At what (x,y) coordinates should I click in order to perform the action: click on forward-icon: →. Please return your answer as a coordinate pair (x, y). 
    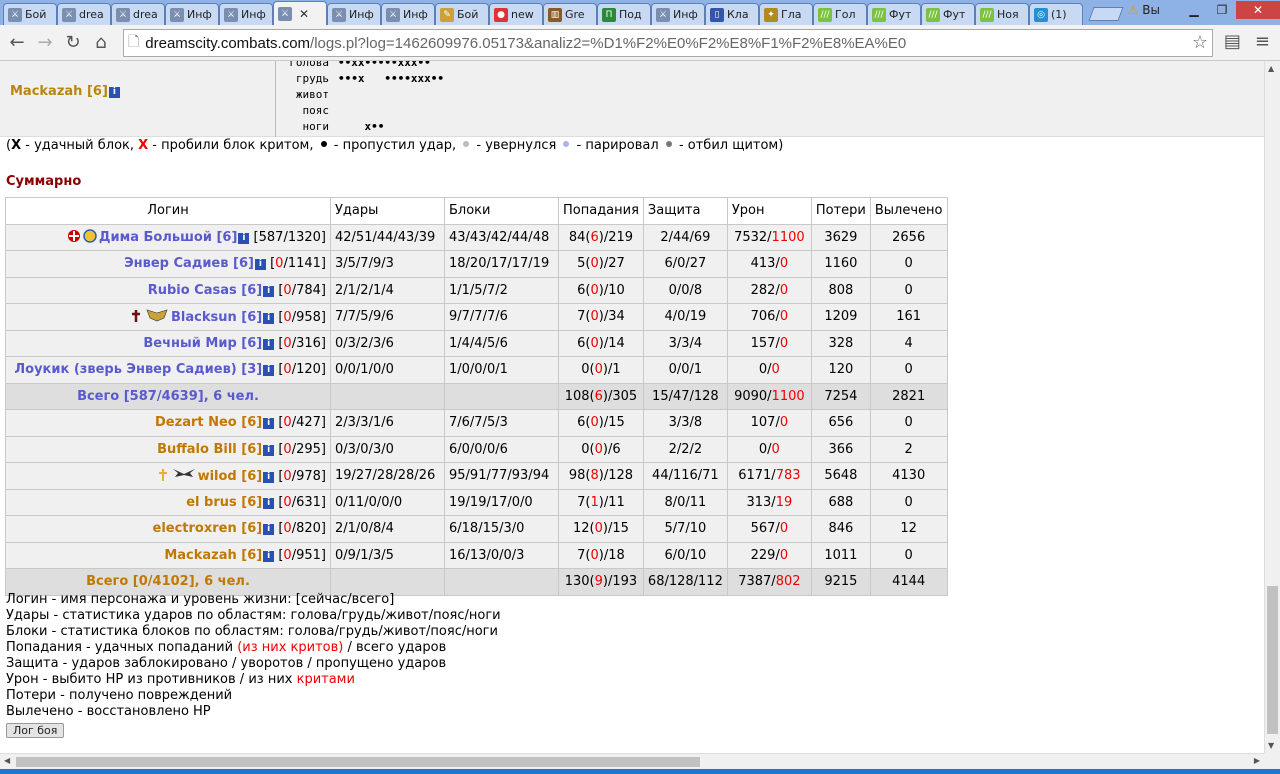
    Looking at the image, I should click on (45, 43).